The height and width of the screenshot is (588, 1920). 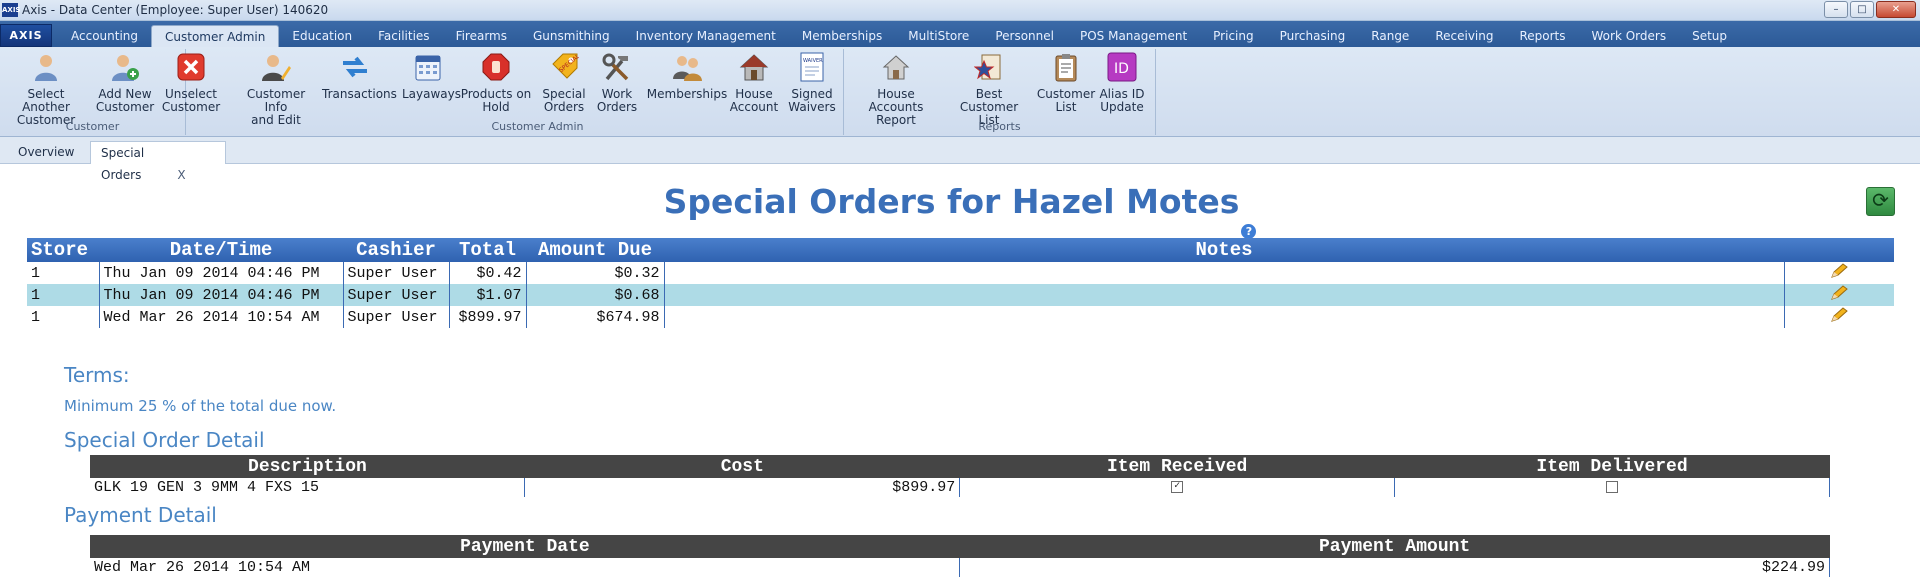 I want to click on signed-waivers-button: WAIVER Signed Waivers, so click(x=812, y=82).